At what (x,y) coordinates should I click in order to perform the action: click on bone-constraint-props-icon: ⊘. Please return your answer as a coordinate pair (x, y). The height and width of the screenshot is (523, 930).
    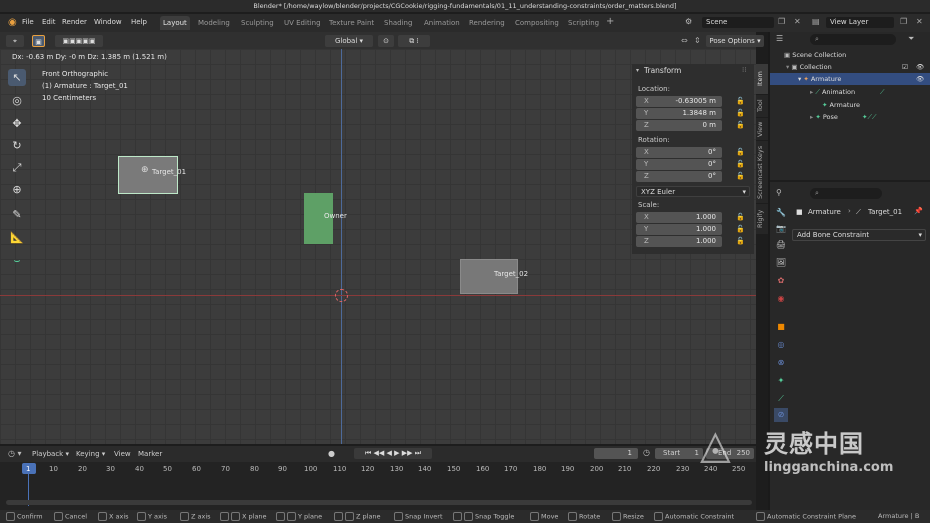
    Looking at the image, I should click on (781, 415).